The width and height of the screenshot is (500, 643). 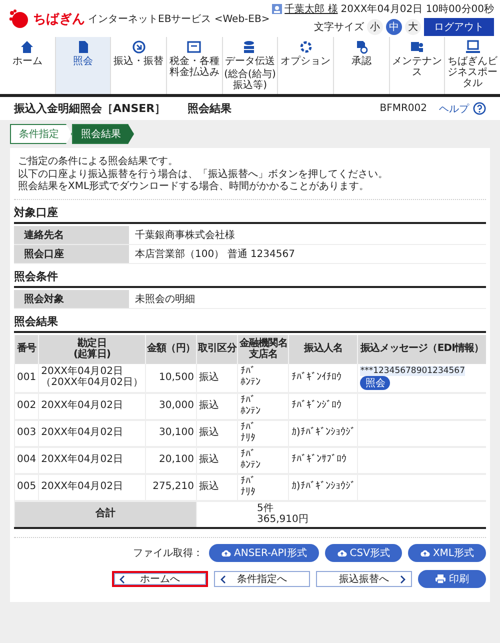 What do you see at coordinates (170, 433) in the screenshot?
I see `table-cell: 30,100` at bounding box center [170, 433].